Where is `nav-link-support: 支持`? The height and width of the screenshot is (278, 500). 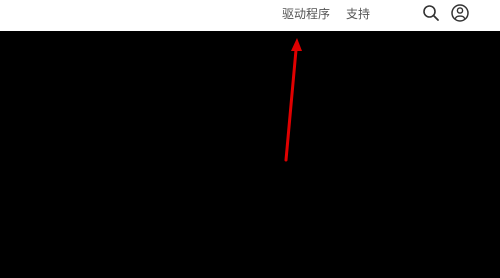 nav-link-support: 支持 is located at coordinates (358, 14).